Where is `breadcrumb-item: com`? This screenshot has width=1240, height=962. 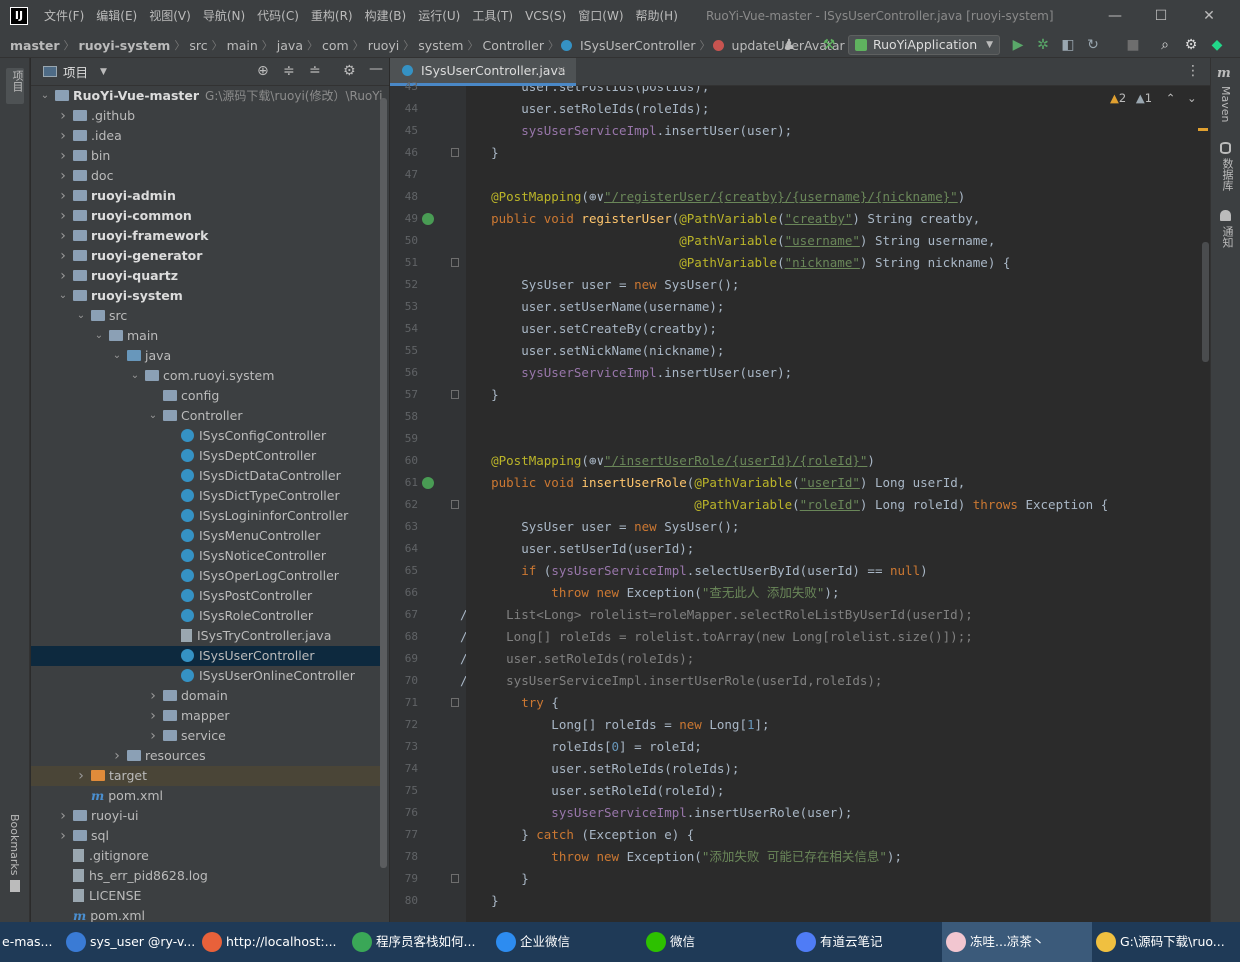
breadcrumb-item: com is located at coordinates (335, 45).